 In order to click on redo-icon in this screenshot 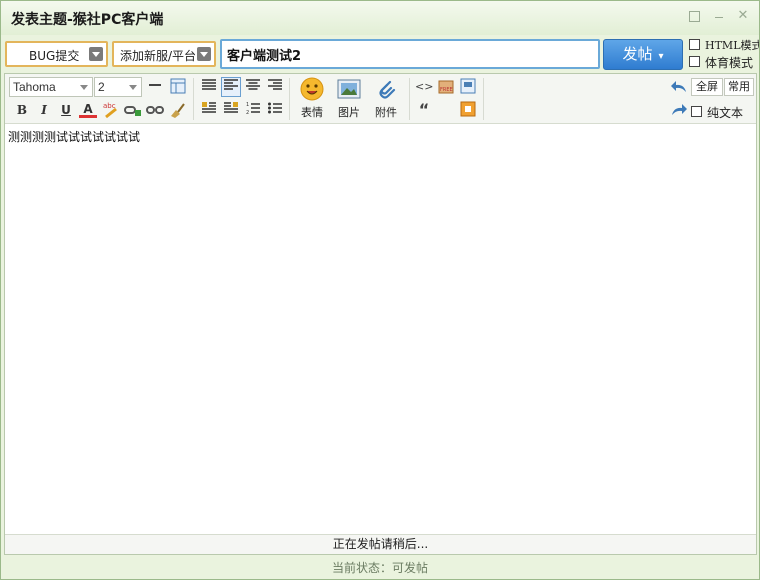, I will do `click(679, 111)`.